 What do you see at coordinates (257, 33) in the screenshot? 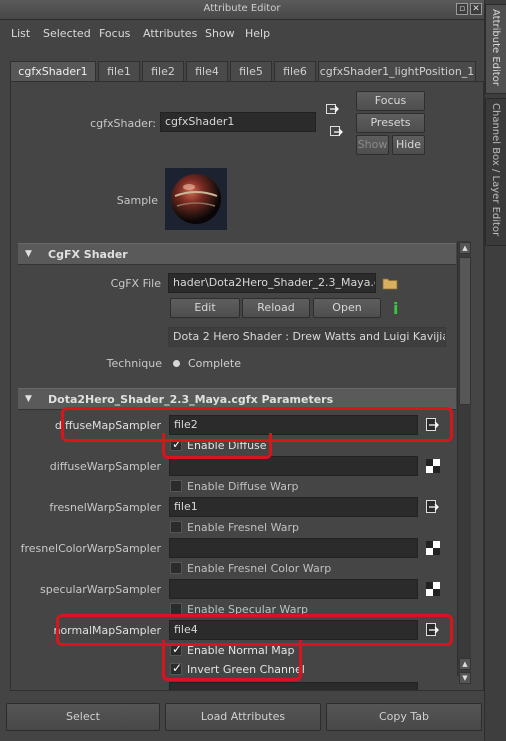
I see `menu-help: Help` at bounding box center [257, 33].